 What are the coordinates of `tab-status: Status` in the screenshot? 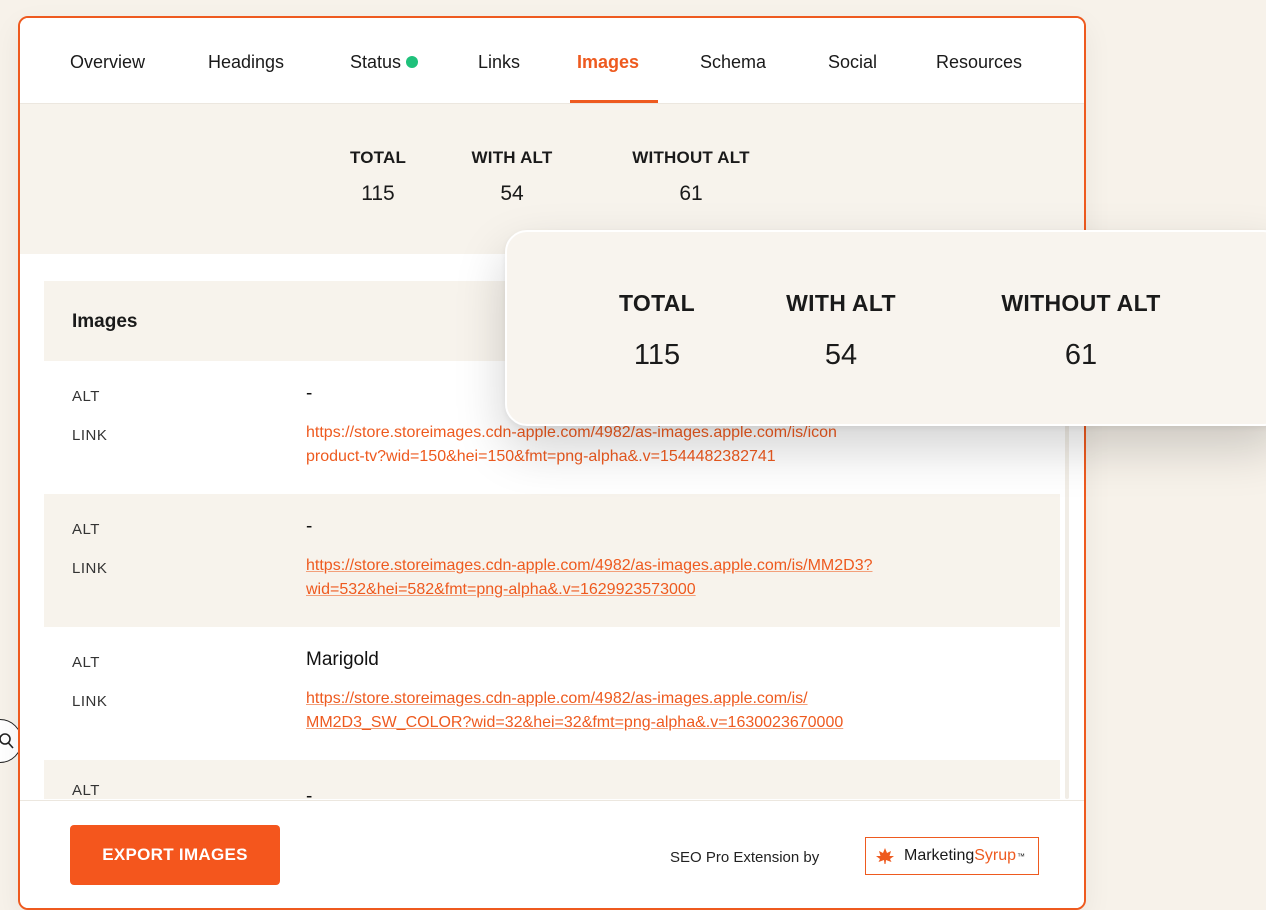 It's located at (384, 62).